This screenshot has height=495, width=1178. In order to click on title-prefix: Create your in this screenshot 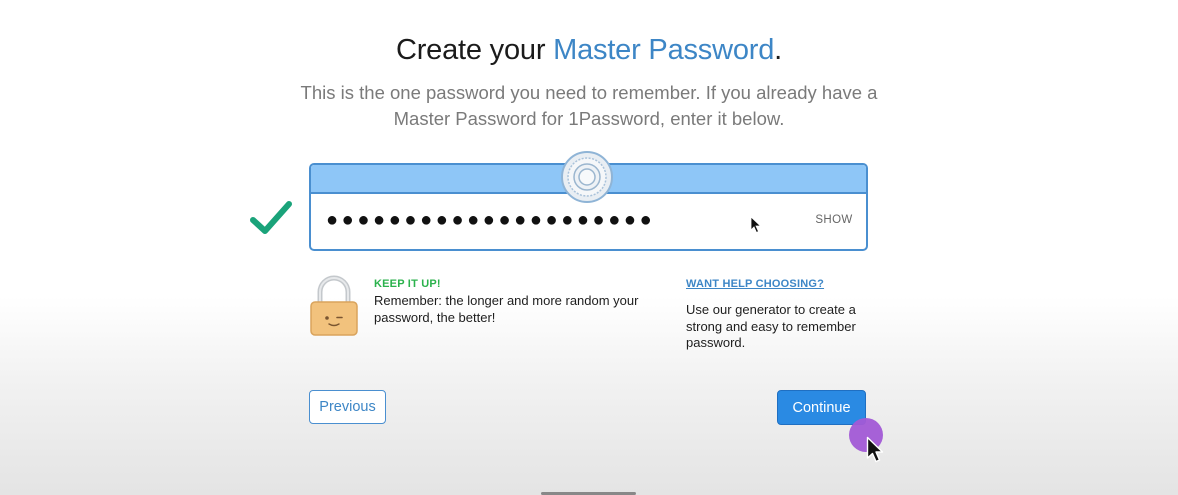, I will do `click(474, 50)`.